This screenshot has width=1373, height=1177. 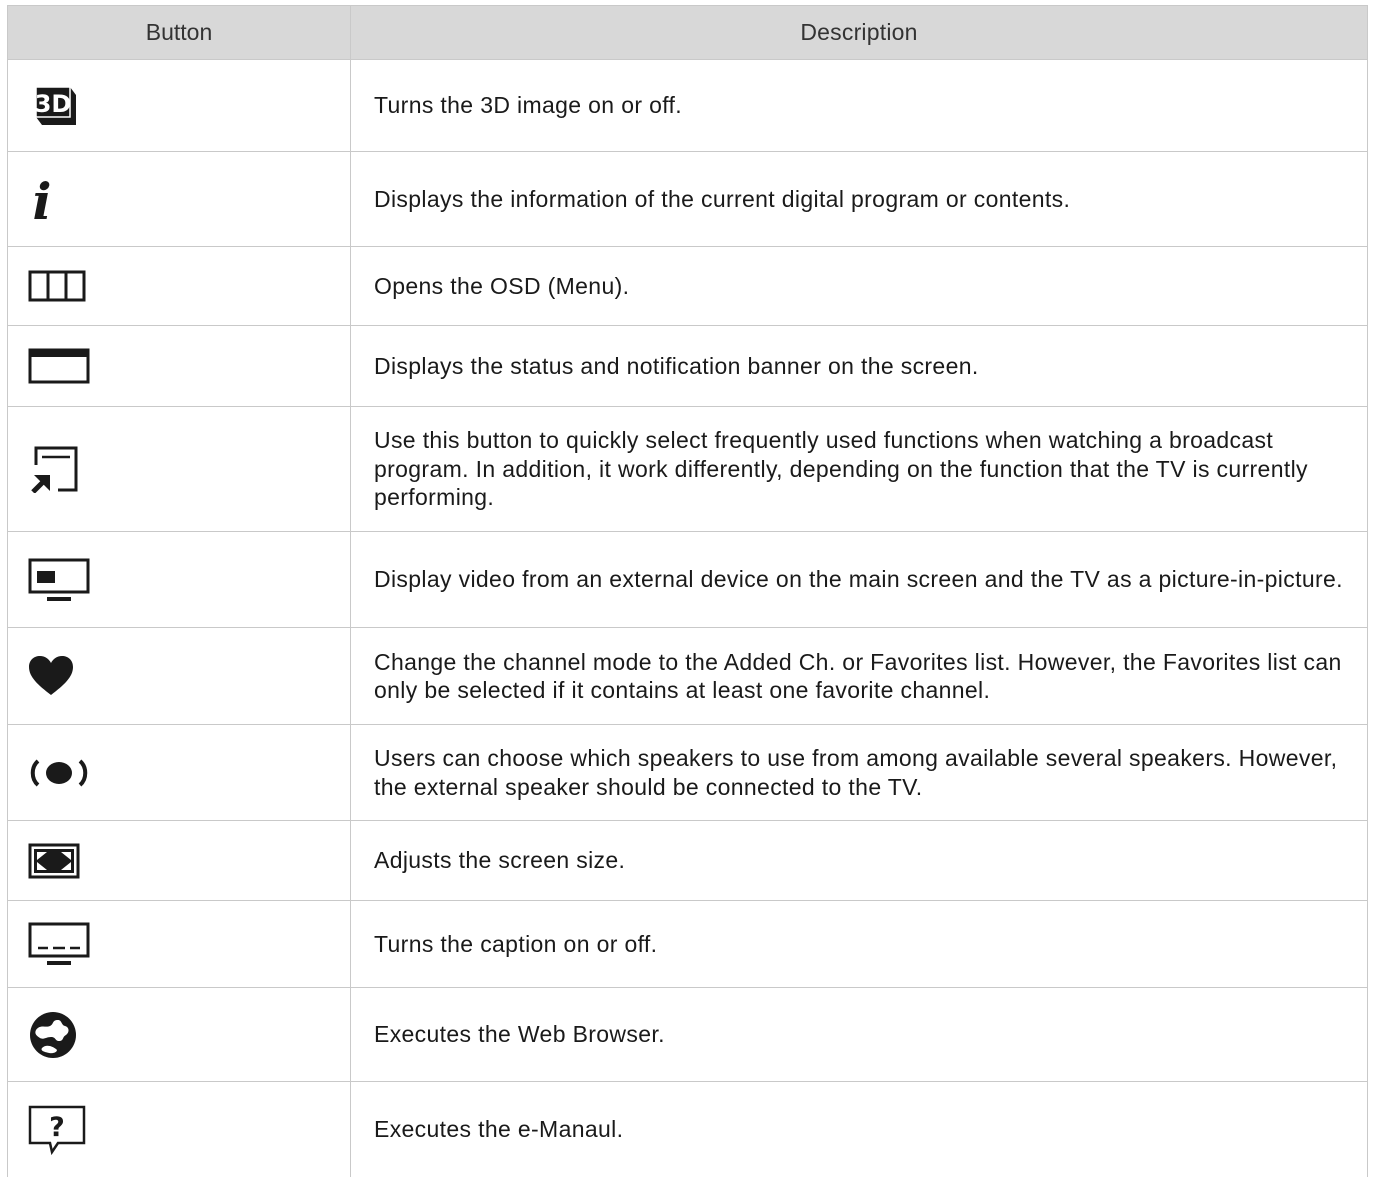 I want to click on heart-icon, so click(x=51, y=676).